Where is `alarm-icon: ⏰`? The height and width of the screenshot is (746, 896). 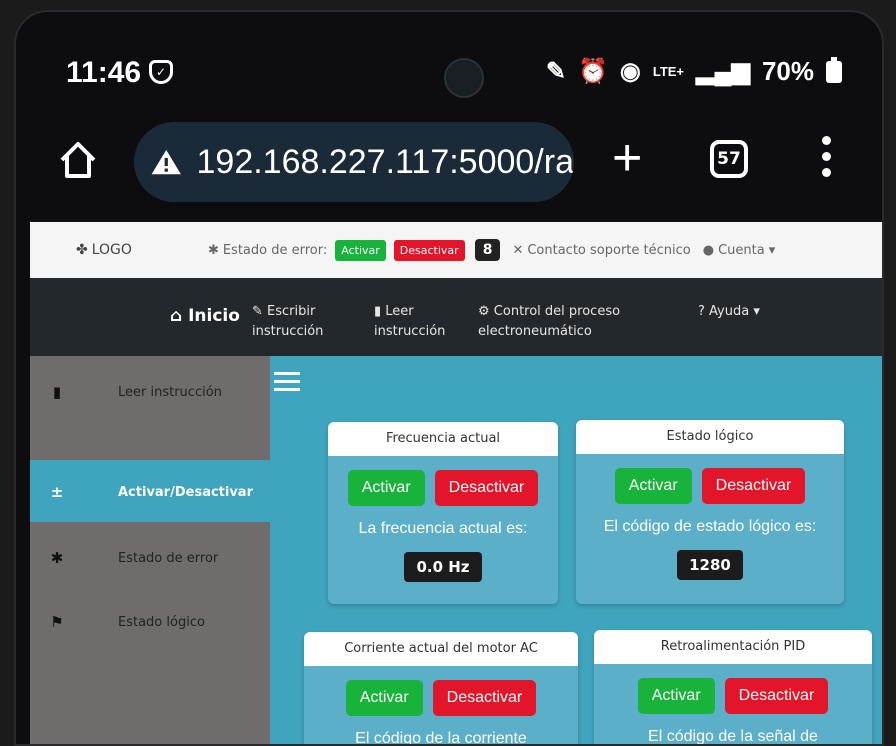 alarm-icon: ⏰ is located at coordinates (593, 71).